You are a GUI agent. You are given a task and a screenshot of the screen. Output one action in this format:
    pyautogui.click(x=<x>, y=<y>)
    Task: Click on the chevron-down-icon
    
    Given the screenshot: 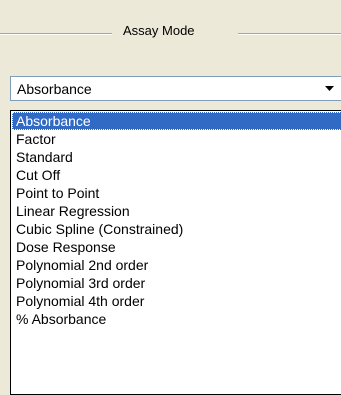 What is the action you would take?
    pyautogui.click(x=329, y=88)
    